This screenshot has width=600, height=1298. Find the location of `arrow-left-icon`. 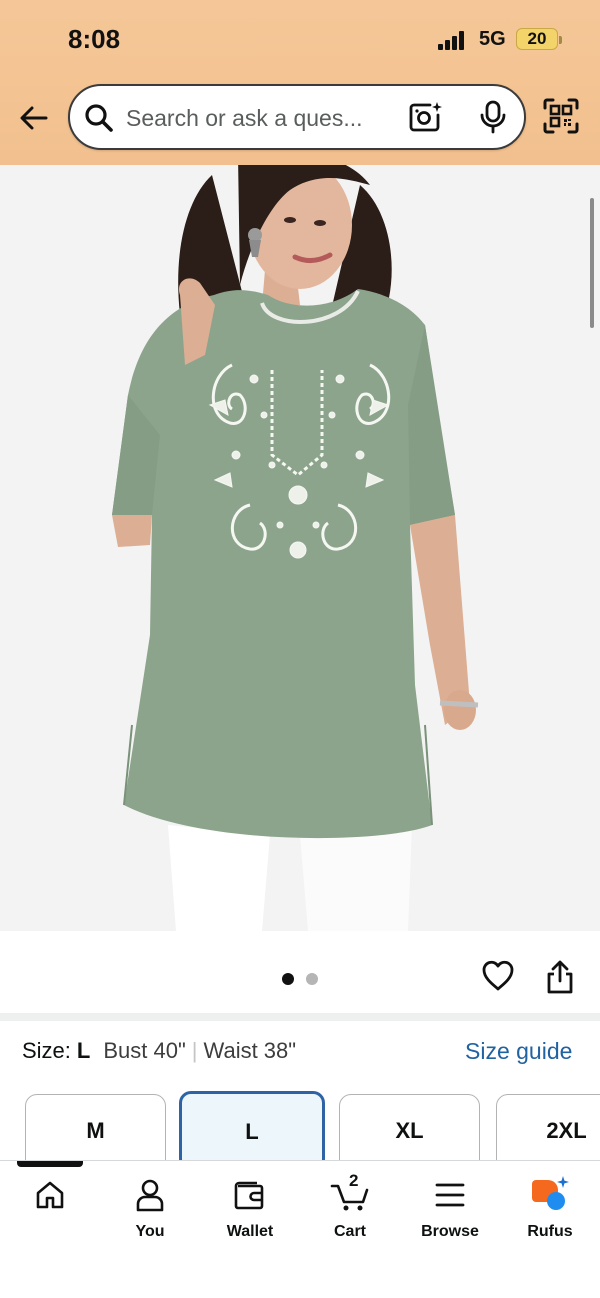

arrow-left-icon is located at coordinates (34, 118).